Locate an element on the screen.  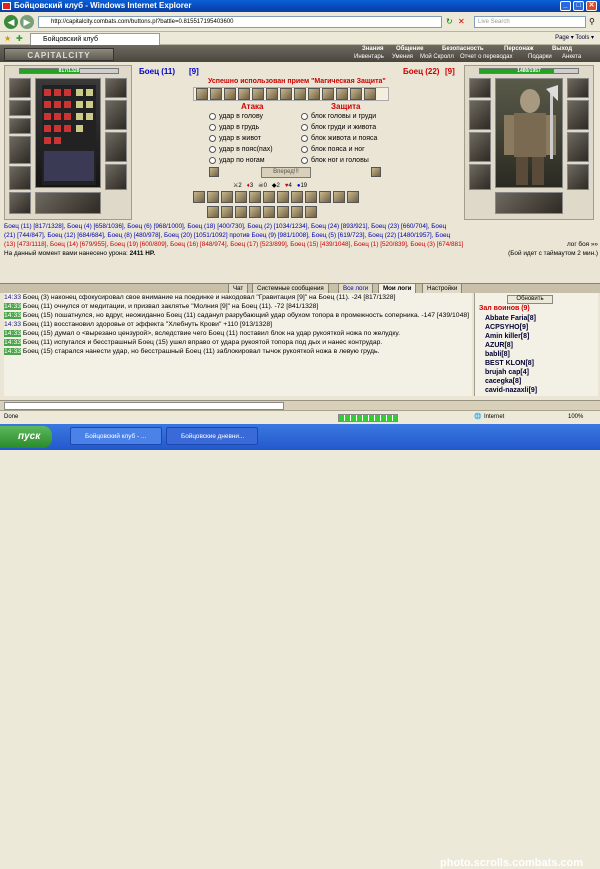
ability-heart-icon is located at coordinates (202, 94).